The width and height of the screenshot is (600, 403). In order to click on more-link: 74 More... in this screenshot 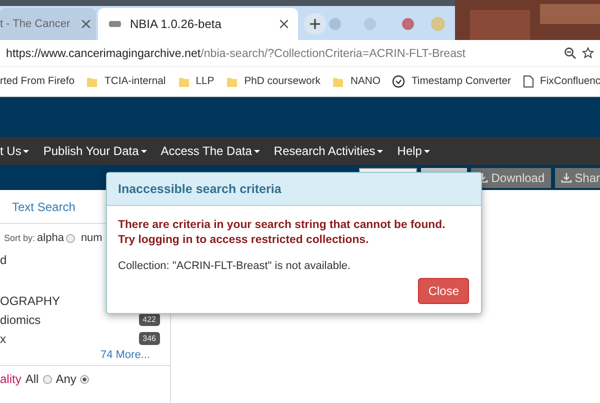, I will do `click(125, 355)`.